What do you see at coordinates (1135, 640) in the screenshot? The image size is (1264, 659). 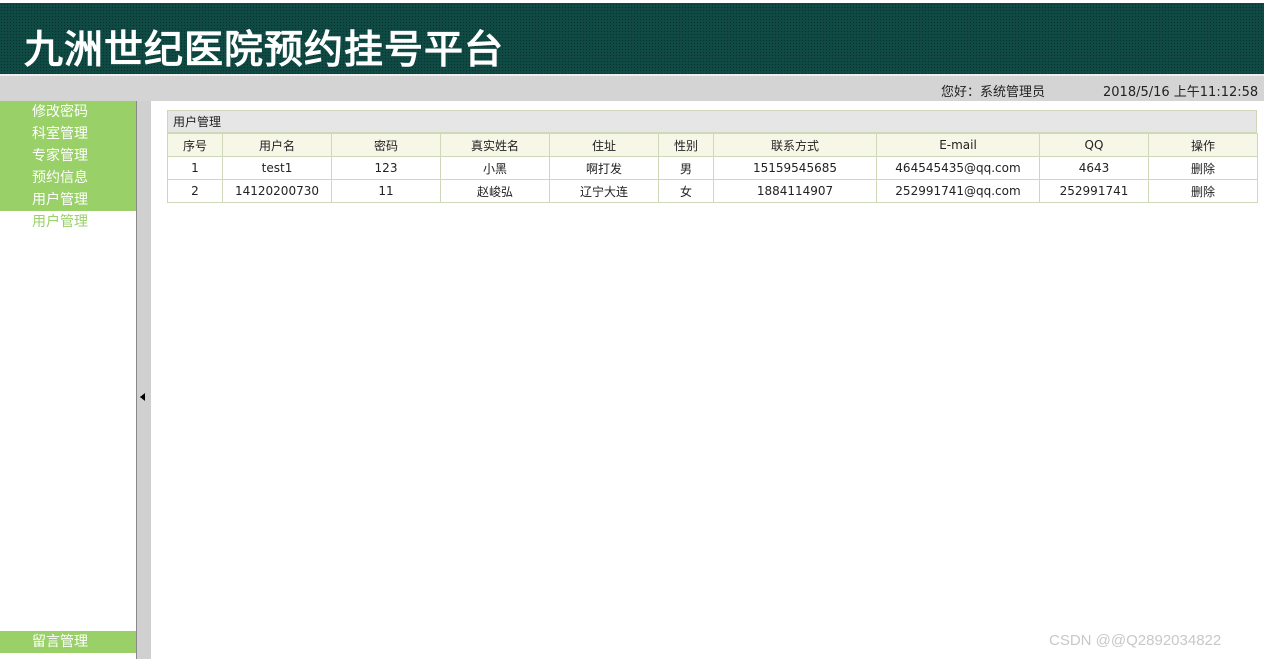 I see `watermark: CSDN @@Q2892034822` at bounding box center [1135, 640].